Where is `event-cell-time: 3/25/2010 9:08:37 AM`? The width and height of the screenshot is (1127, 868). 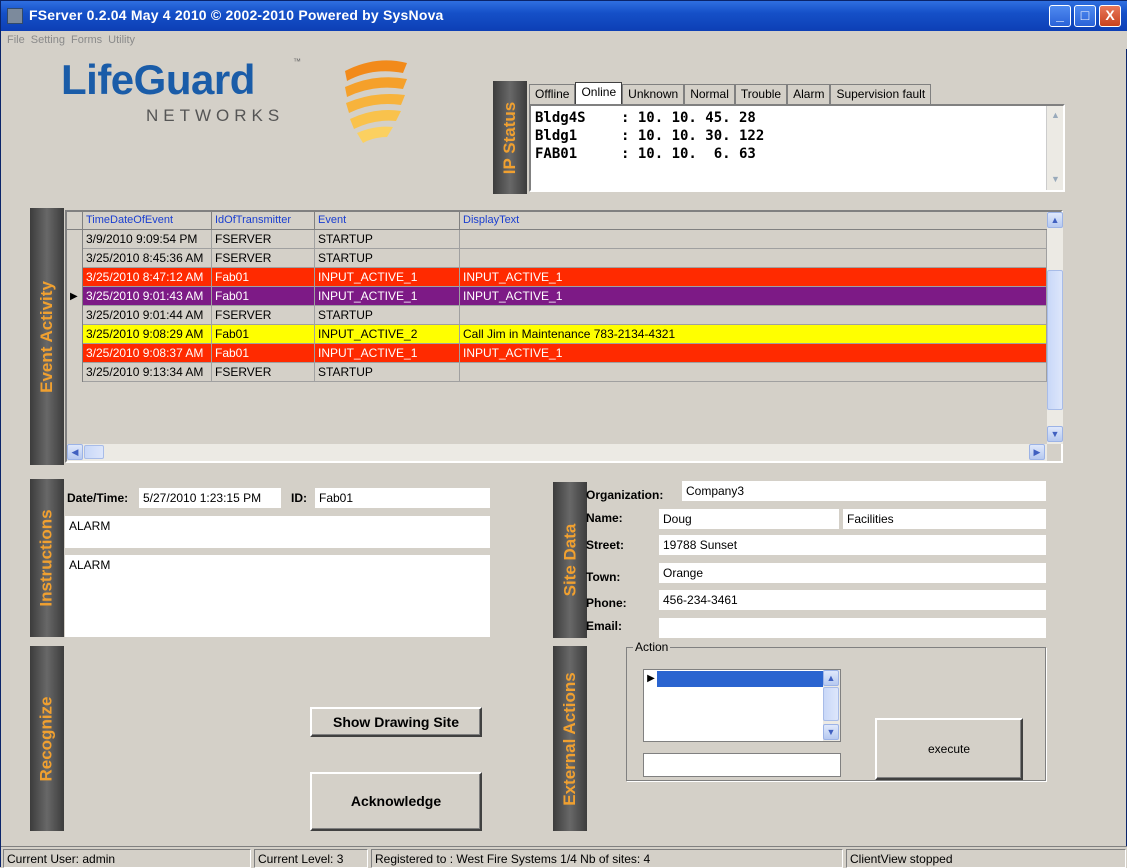
event-cell-time: 3/25/2010 9:08:37 AM is located at coordinates (147, 353).